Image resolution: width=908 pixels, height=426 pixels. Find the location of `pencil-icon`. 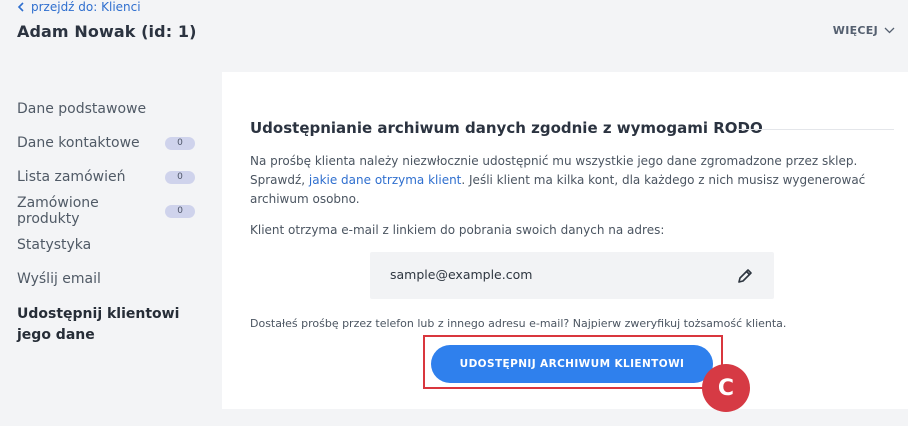

pencil-icon is located at coordinates (745, 276).